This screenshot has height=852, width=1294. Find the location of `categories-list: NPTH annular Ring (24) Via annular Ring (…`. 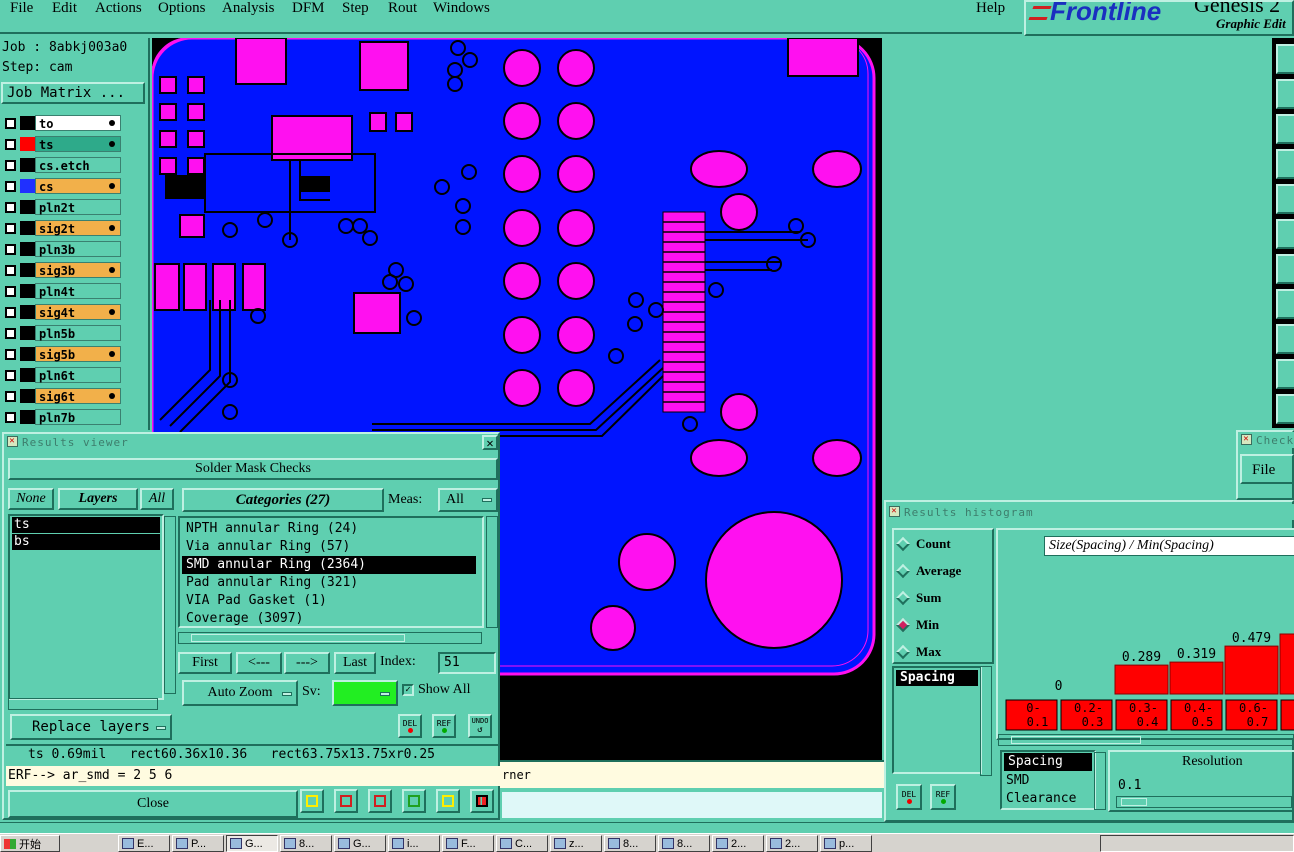

categories-list: NPTH annular Ring (24) Via annular Ring (… is located at coordinates (331, 572).